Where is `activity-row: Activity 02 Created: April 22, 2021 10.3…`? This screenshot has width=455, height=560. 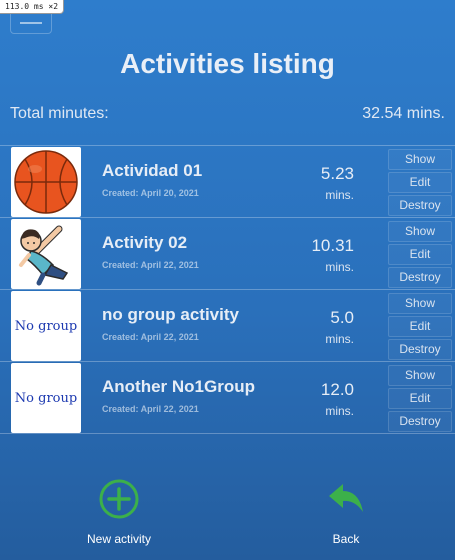 activity-row: Activity 02 Created: April 22, 2021 10.3… is located at coordinates (227, 254).